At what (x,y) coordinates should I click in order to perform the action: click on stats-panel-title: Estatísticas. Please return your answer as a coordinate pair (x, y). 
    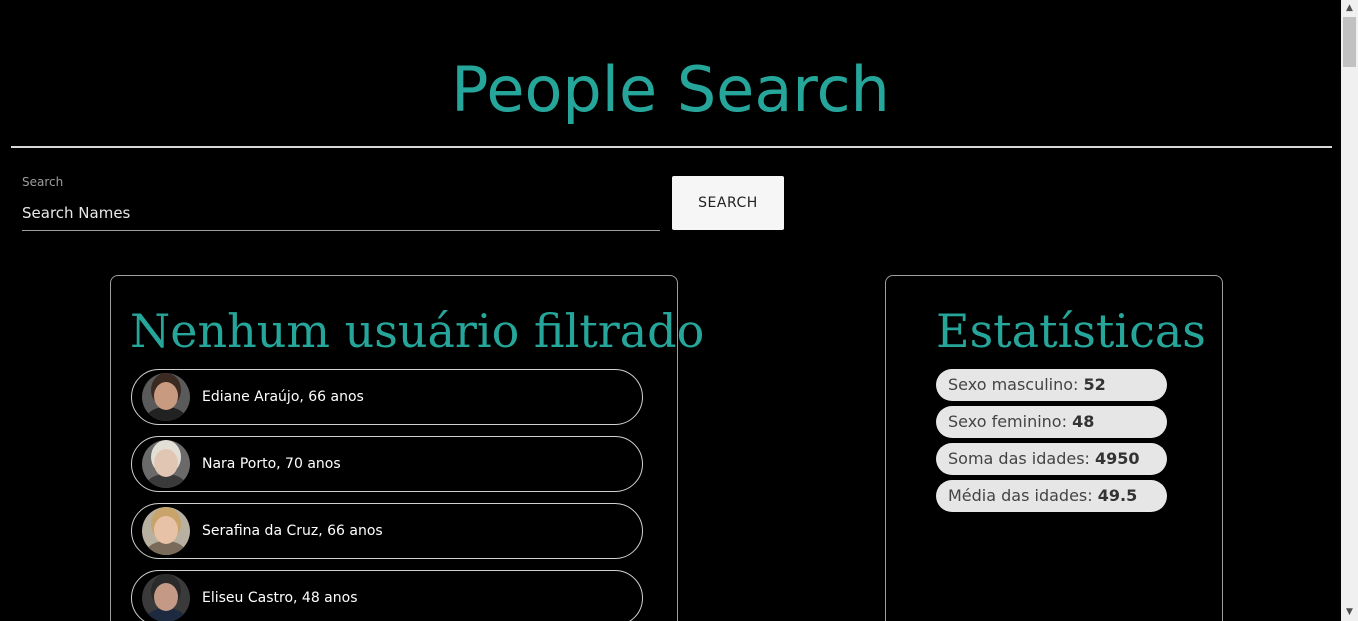
    Looking at the image, I should click on (1071, 331).